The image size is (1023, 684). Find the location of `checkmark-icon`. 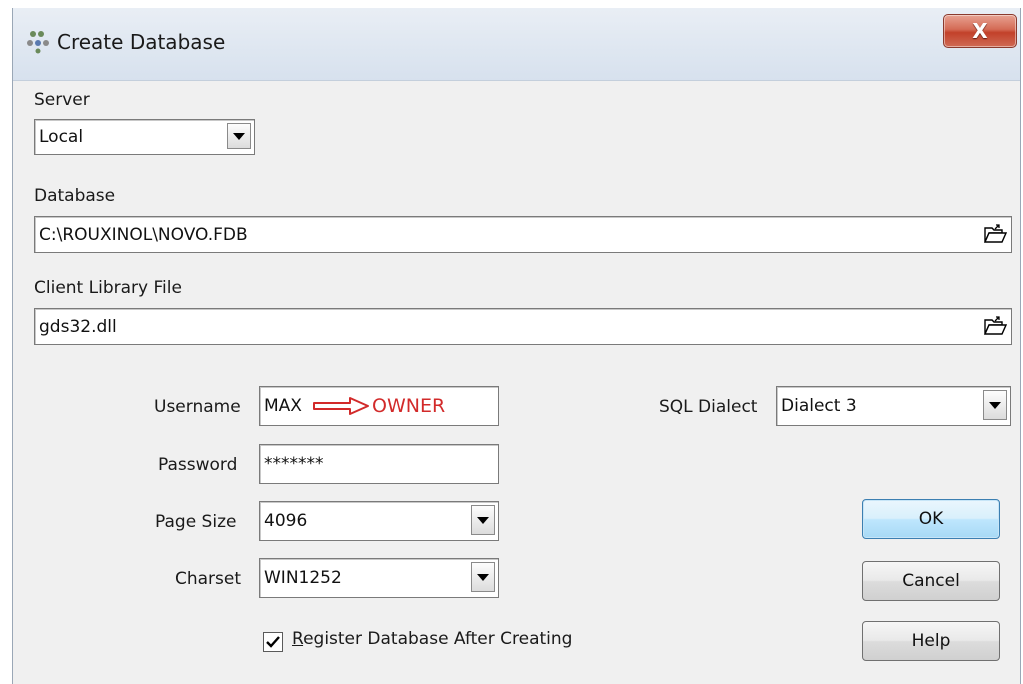

checkmark-icon is located at coordinates (273, 642).